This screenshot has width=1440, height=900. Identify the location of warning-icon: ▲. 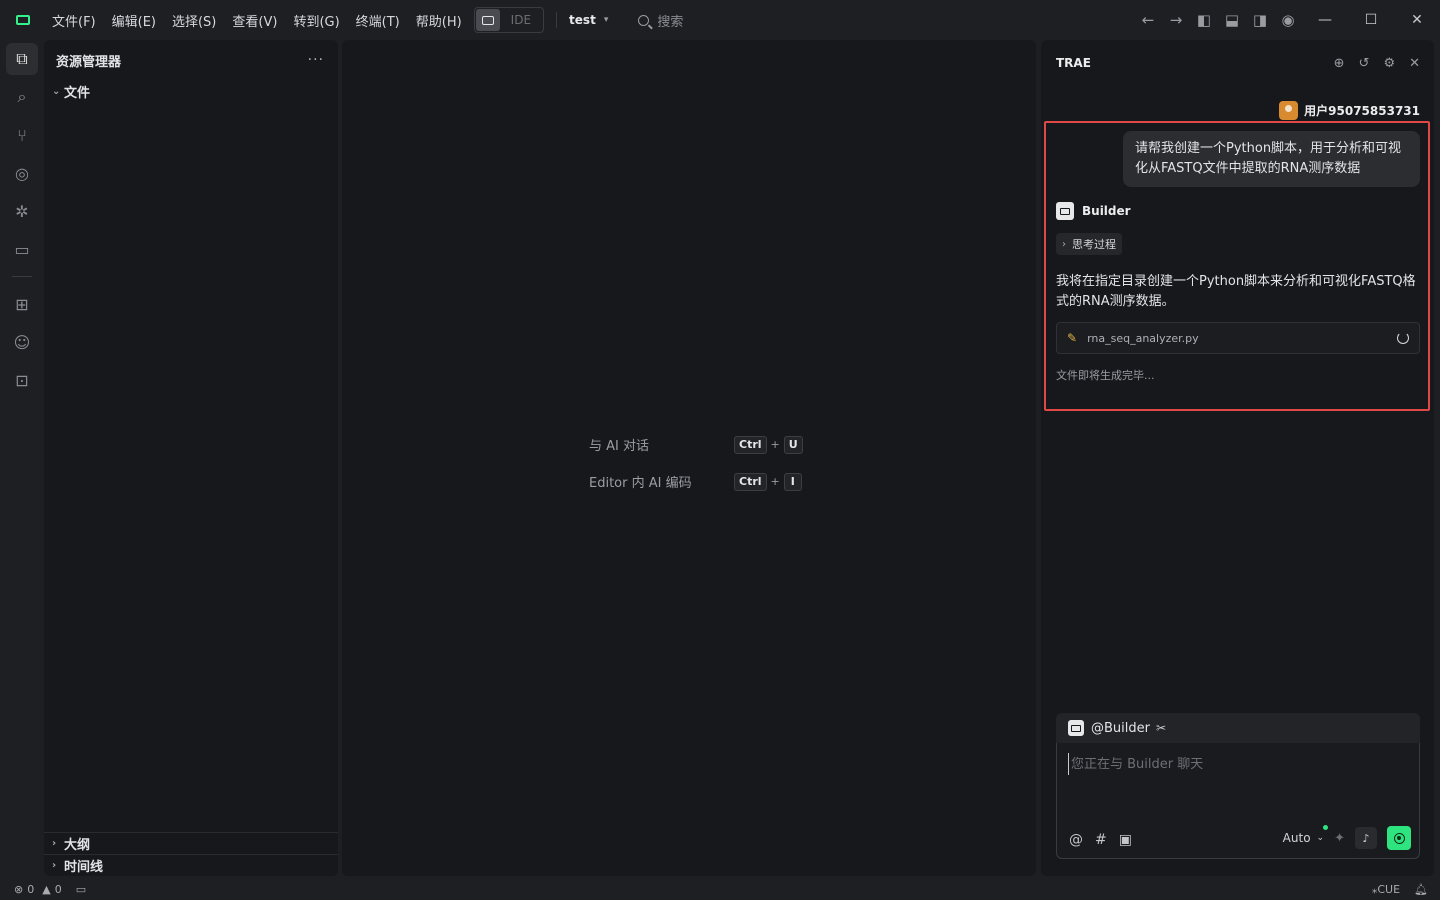
(46, 889).